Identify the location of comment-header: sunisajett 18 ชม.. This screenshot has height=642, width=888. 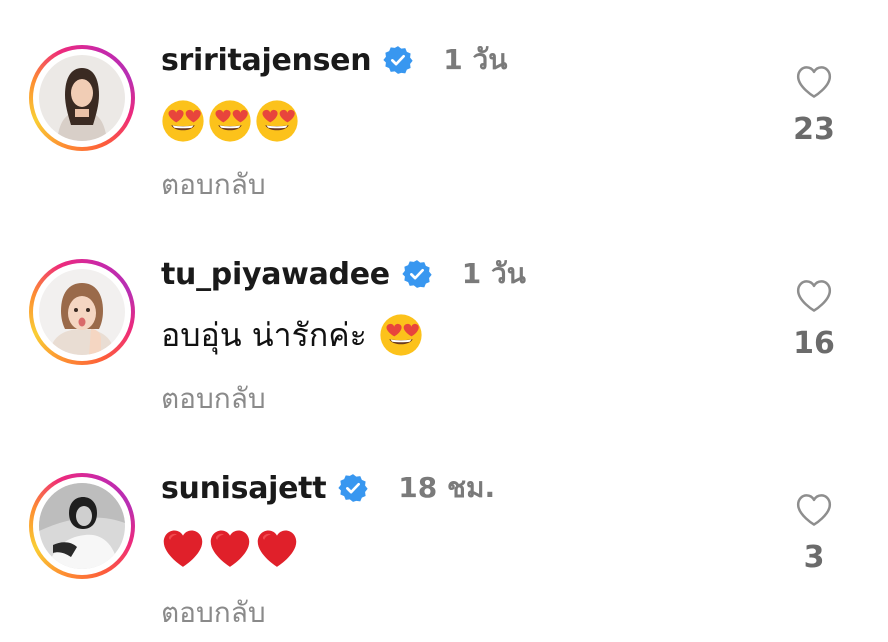
(328, 488).